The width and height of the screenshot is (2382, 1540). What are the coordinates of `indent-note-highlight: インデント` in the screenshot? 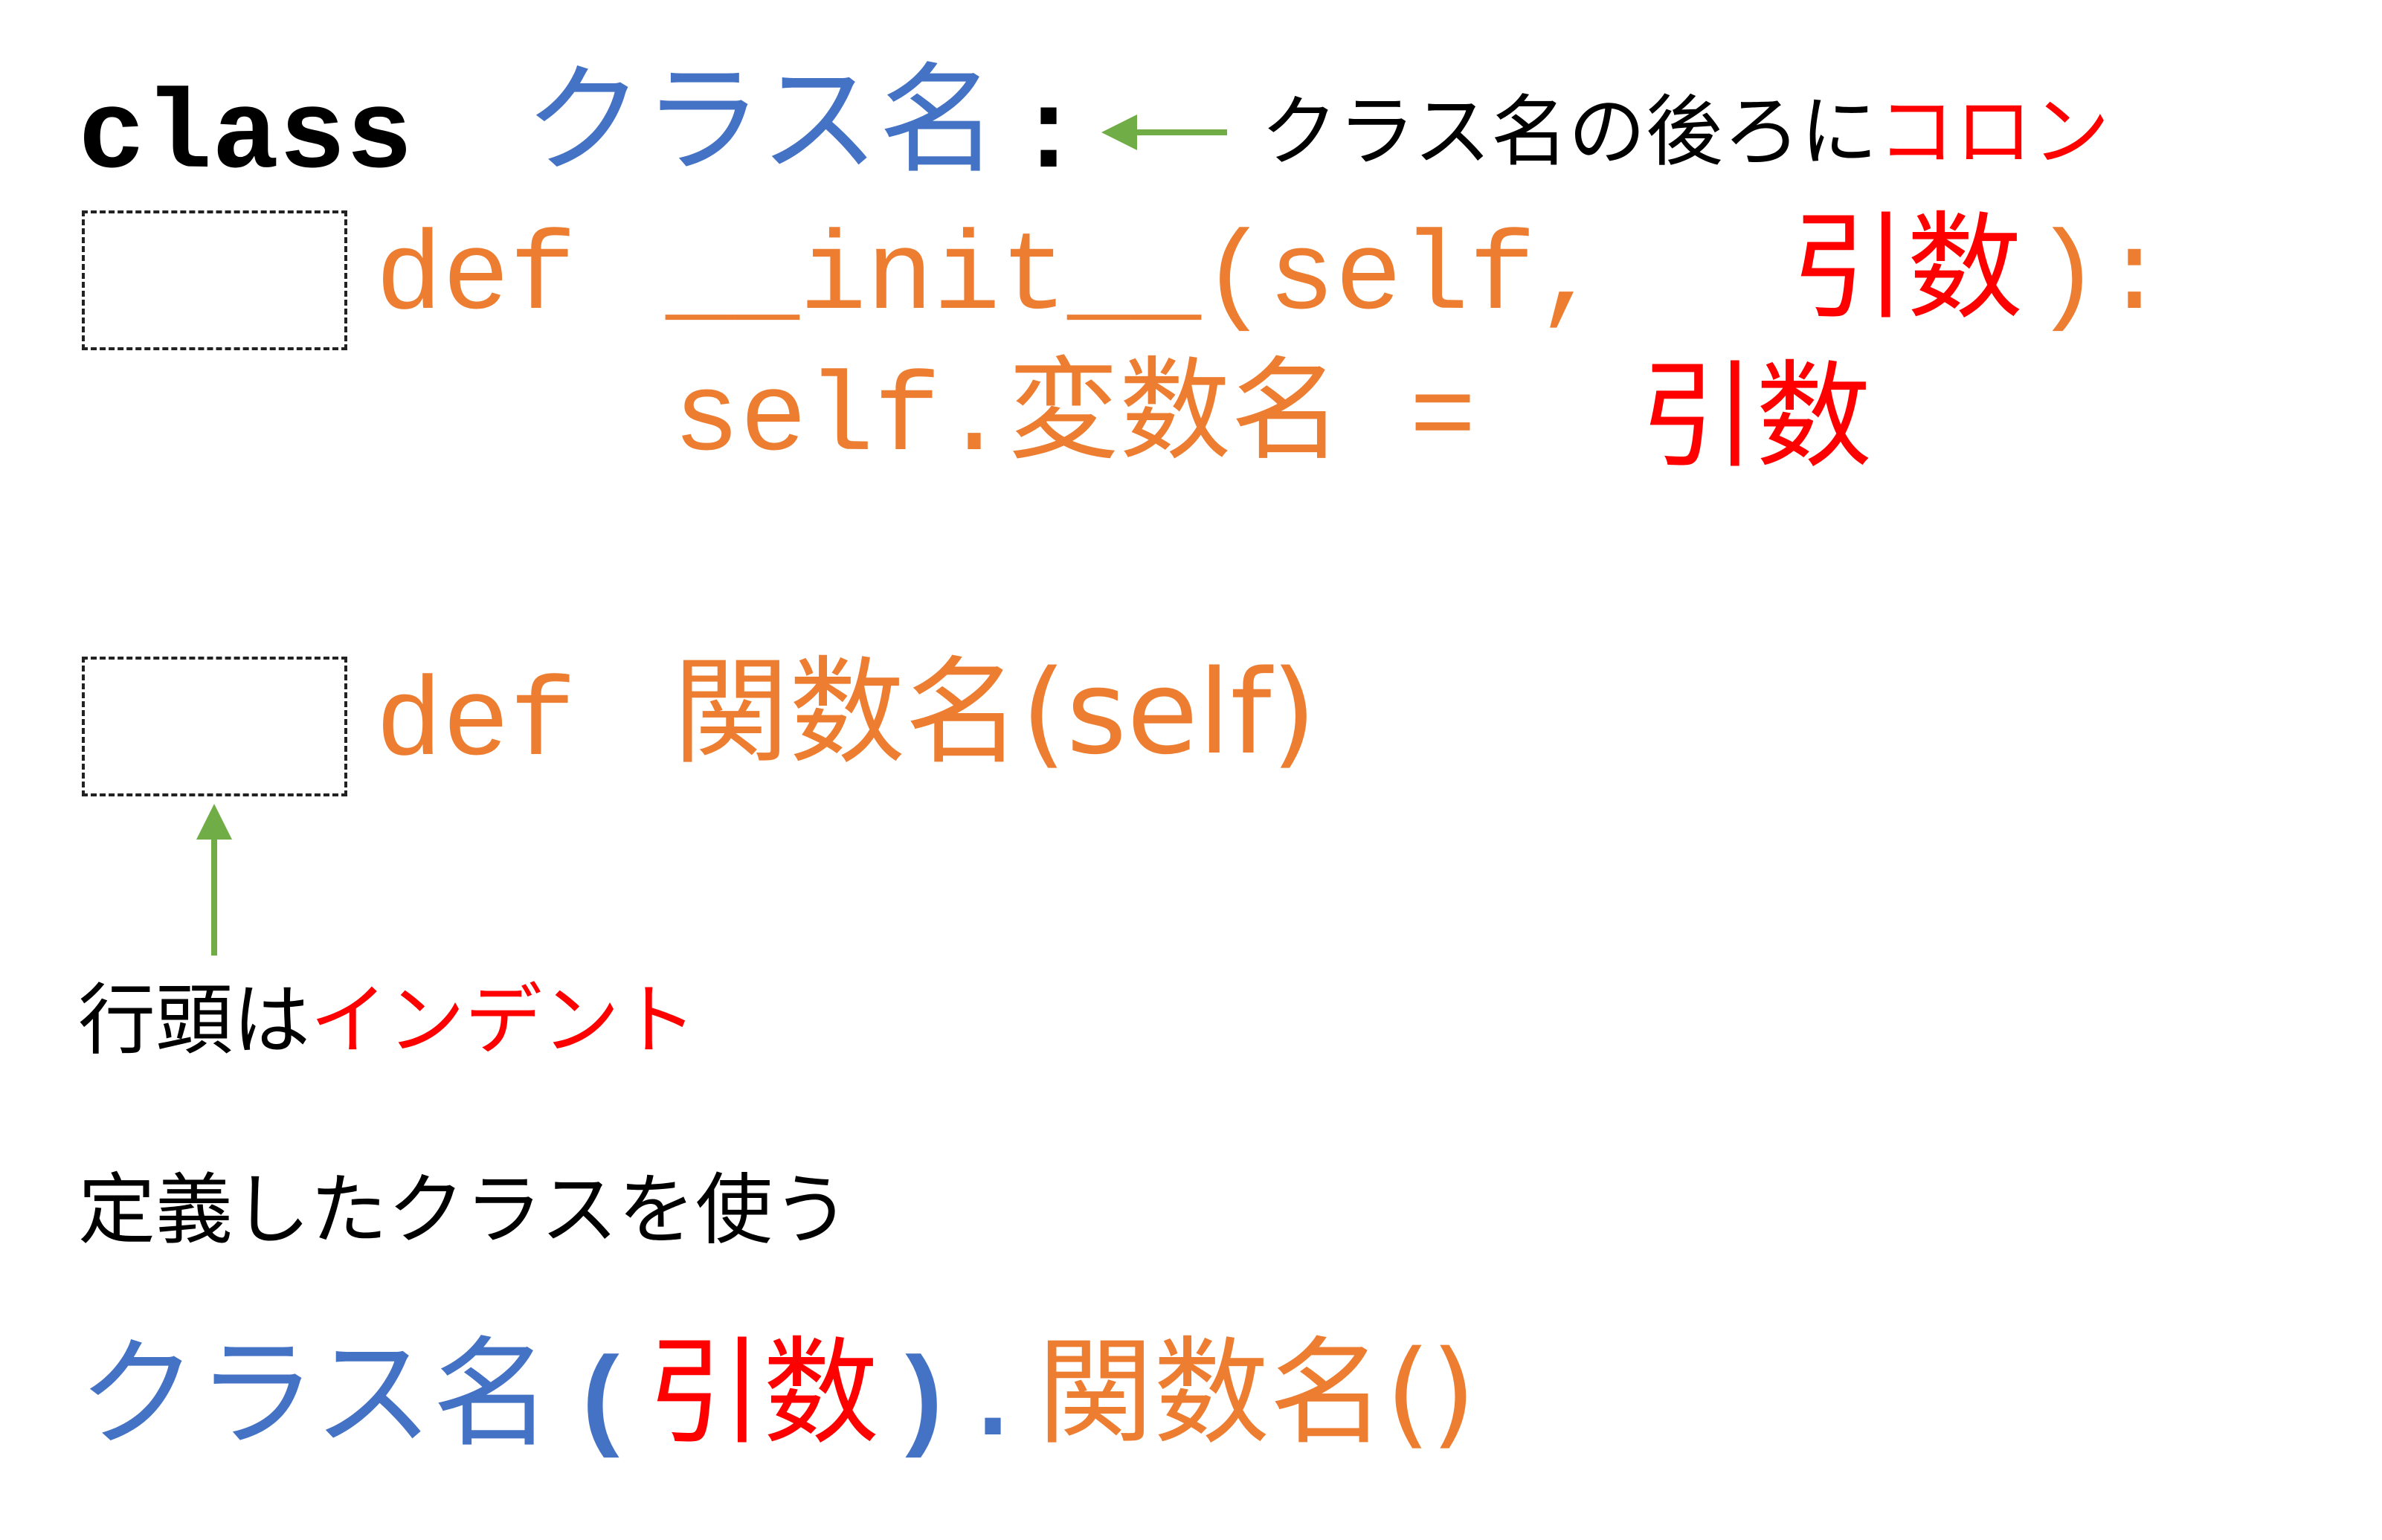 It's located at (504, 1021).